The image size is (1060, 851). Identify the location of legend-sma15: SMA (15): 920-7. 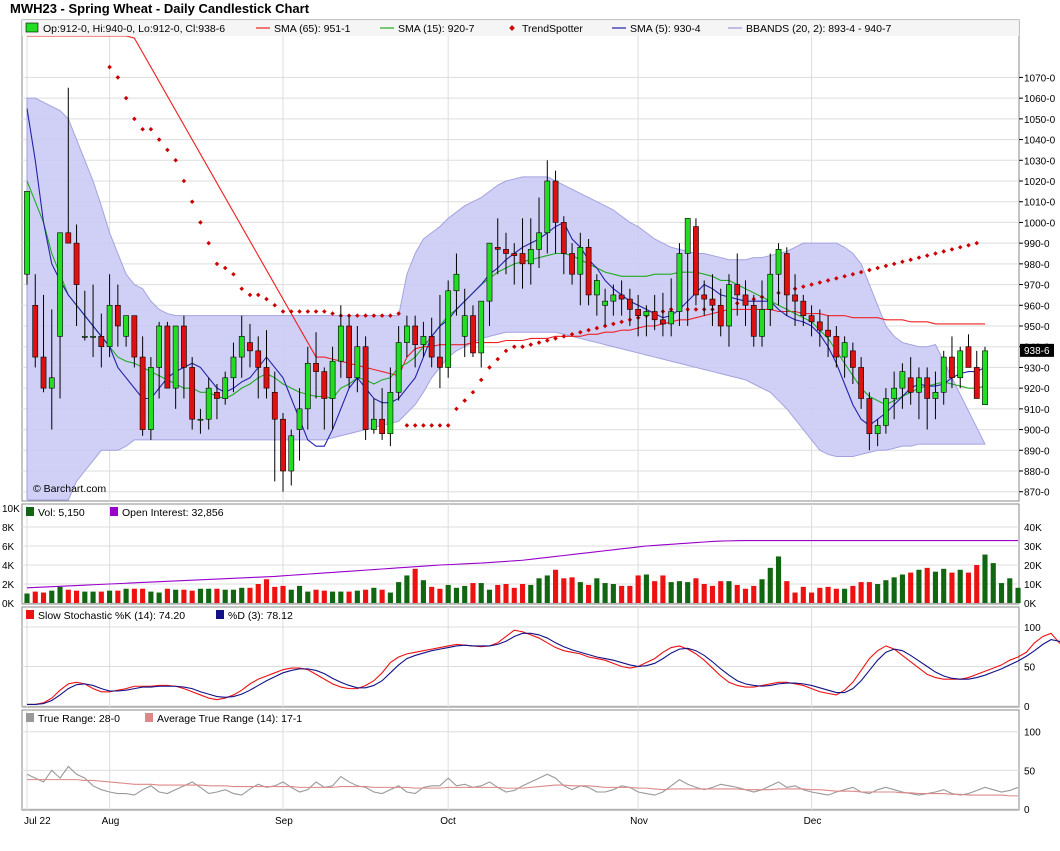
(436, 29).